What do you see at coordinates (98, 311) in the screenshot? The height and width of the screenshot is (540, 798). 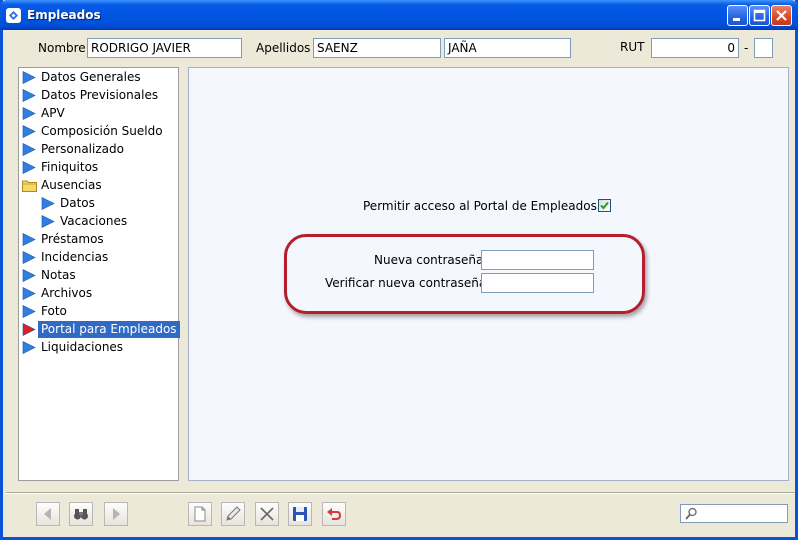 I see `tree-item-foto: Foto` at bounding box center [98, 311].